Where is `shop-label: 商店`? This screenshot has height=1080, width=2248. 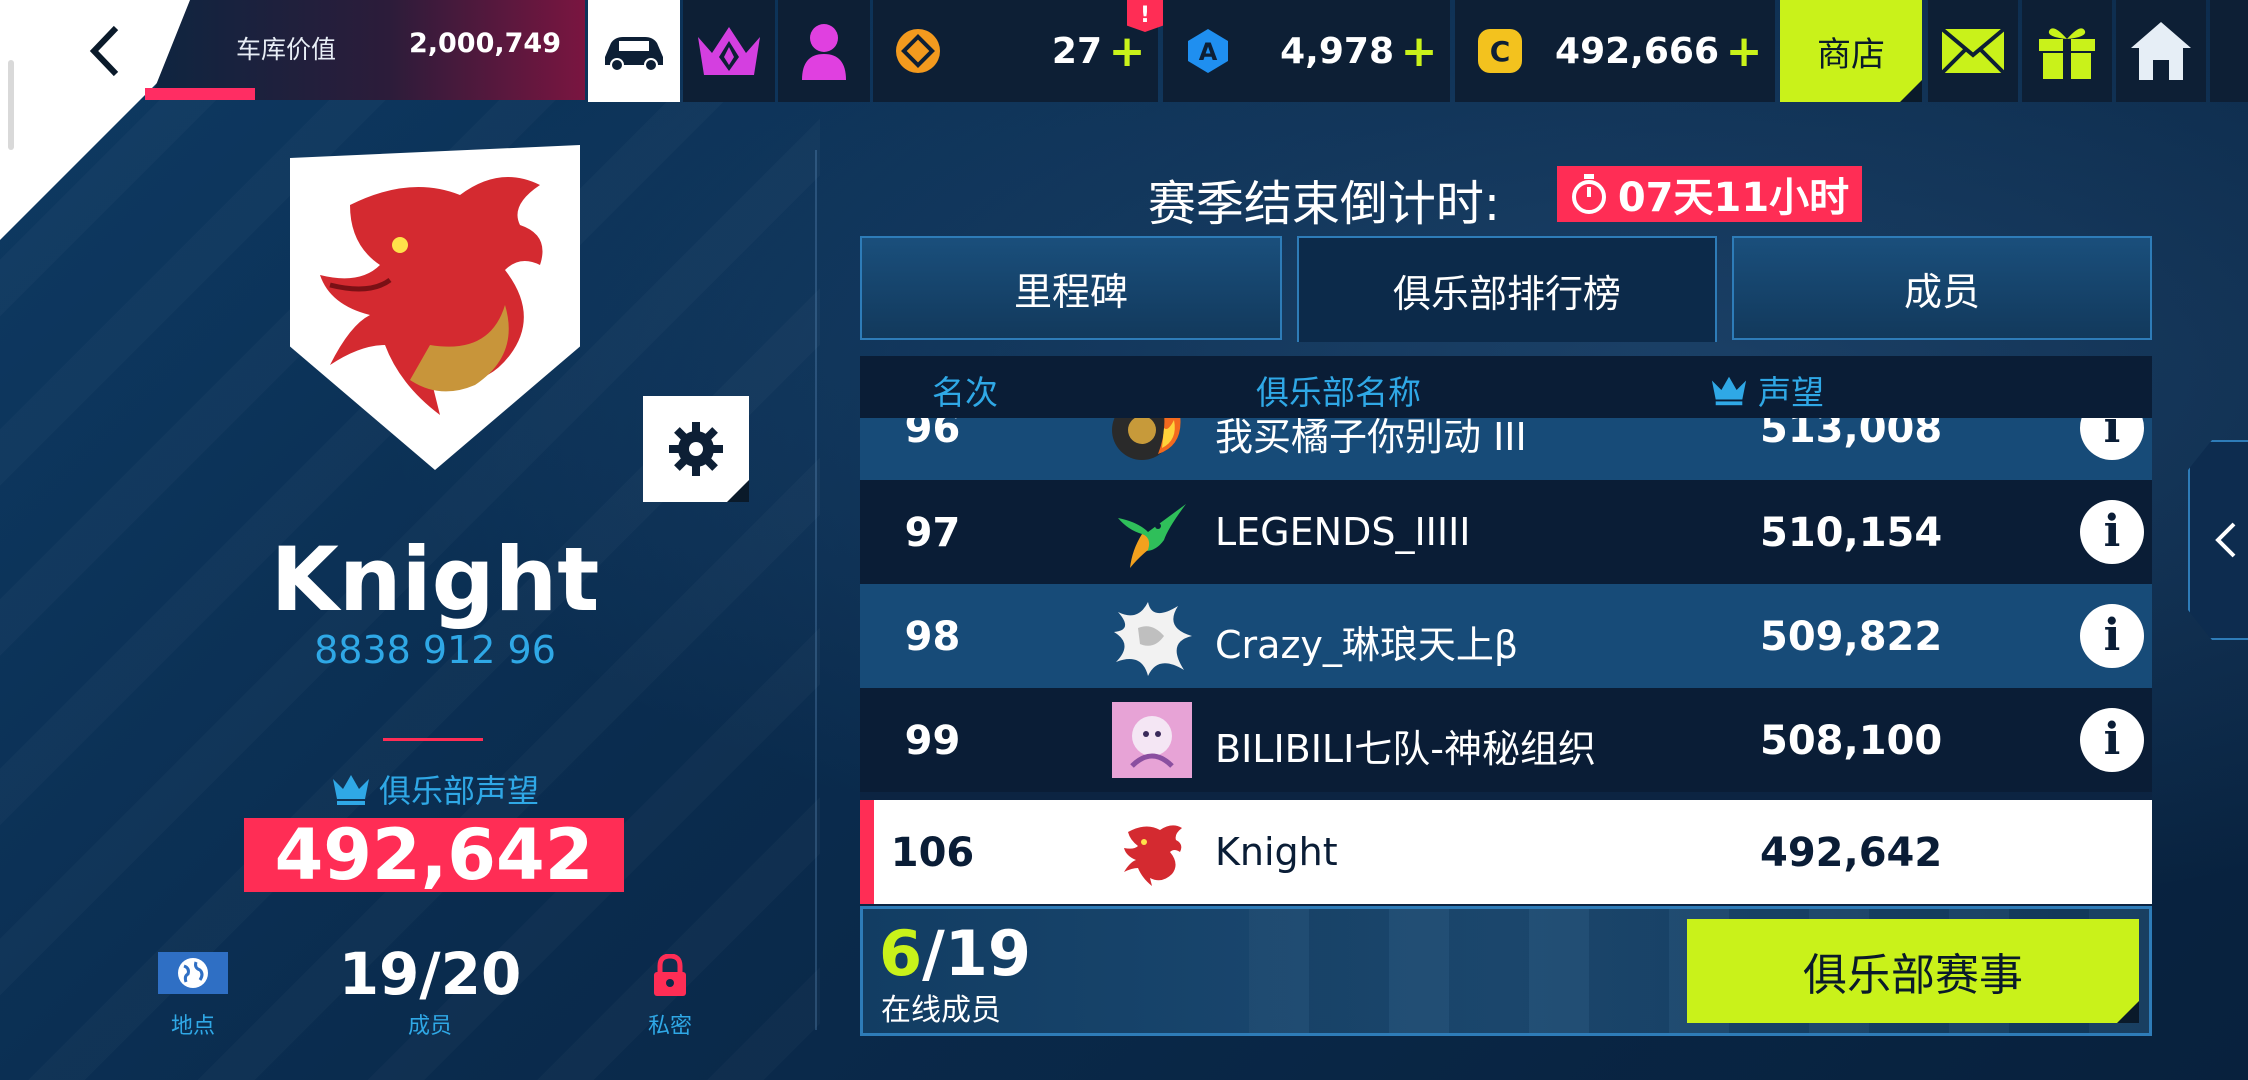 shop-label: 商店 is located at coordinates (1851, 54).